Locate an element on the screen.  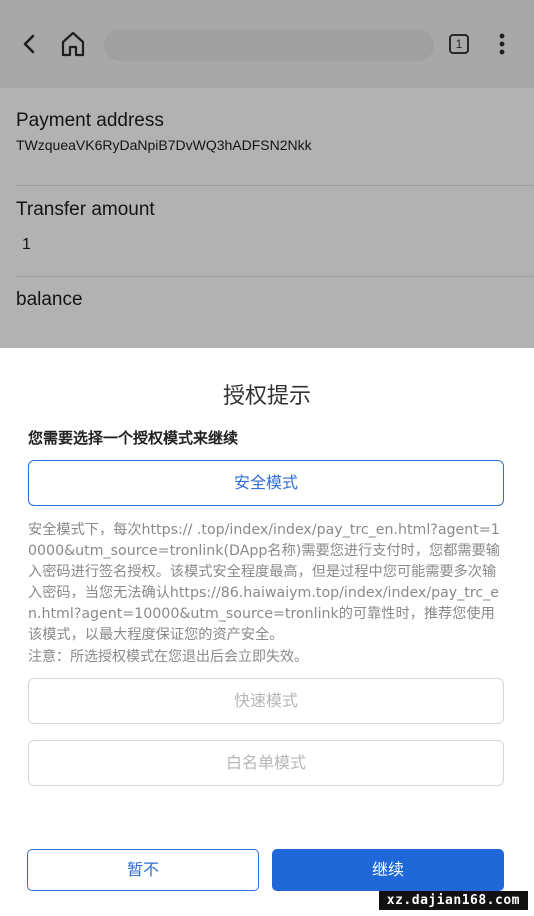
whitelist-mode-button: 白名单模式 is located at coordinates (266, 763).